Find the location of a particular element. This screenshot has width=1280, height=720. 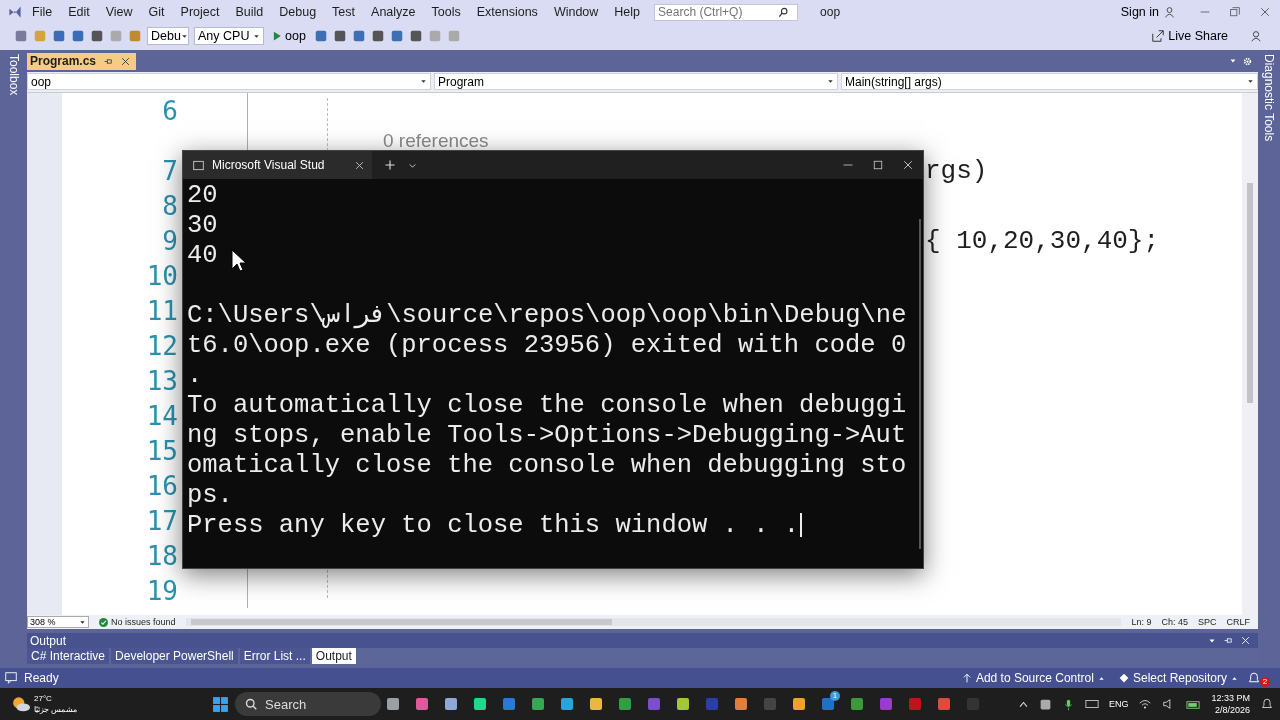

diagnostic-tools-tab: Diagnostic Tools is located at coordinates (1269, 98).